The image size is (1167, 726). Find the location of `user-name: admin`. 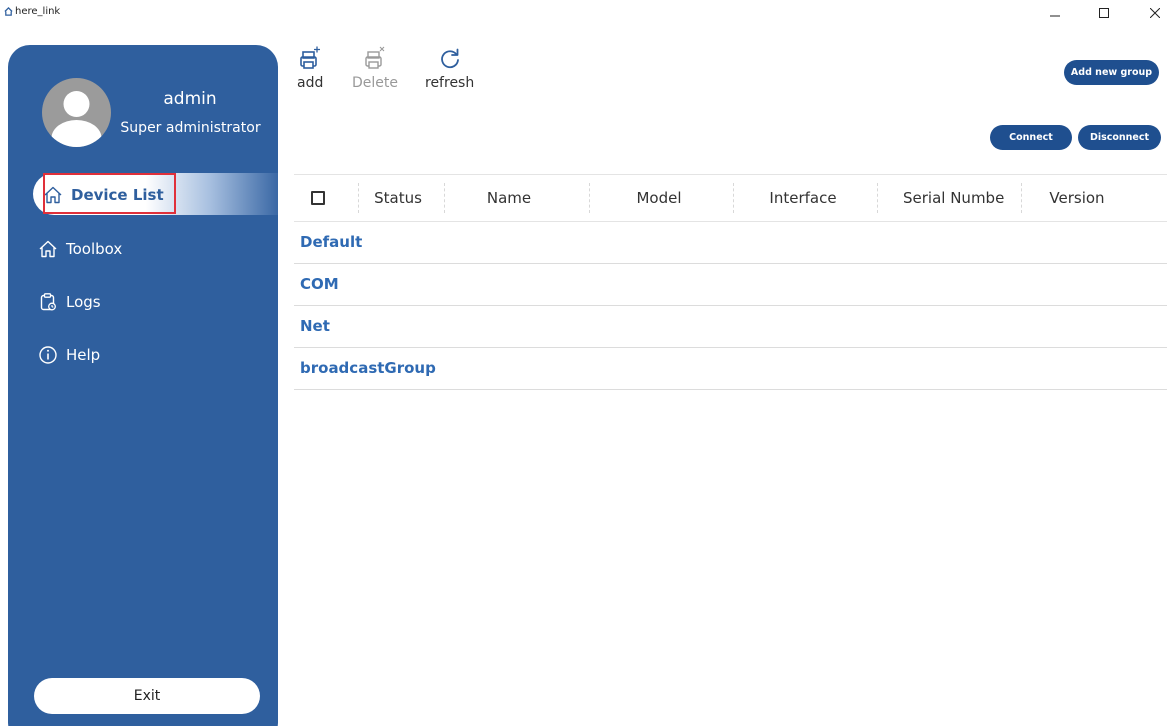

user-name: admin is located at coordinates (190, 99).